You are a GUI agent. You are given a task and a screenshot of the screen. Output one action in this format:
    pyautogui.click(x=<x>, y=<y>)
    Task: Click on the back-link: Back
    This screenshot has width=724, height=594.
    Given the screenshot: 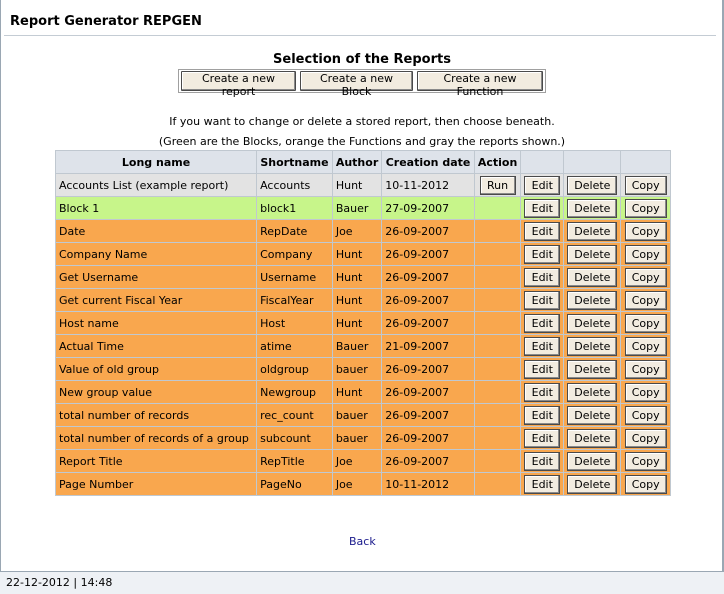 What is the action you would take?
    pyautogui.click(x=362, y=541)
    